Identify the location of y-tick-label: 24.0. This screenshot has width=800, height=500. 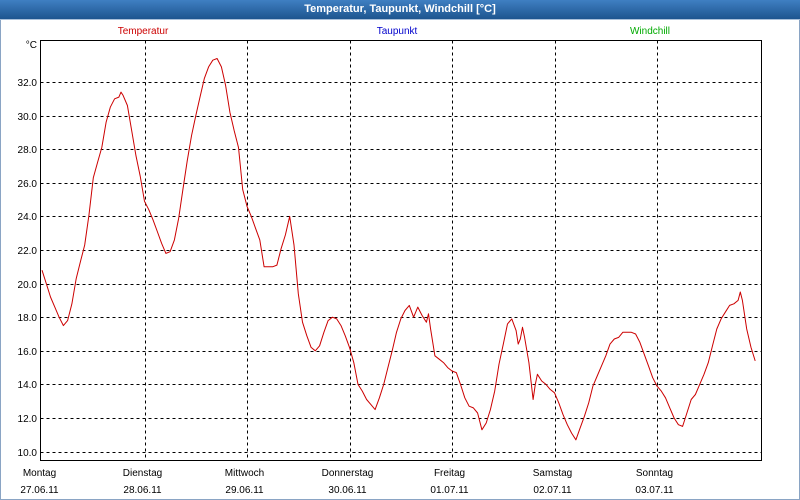
(28, 217).